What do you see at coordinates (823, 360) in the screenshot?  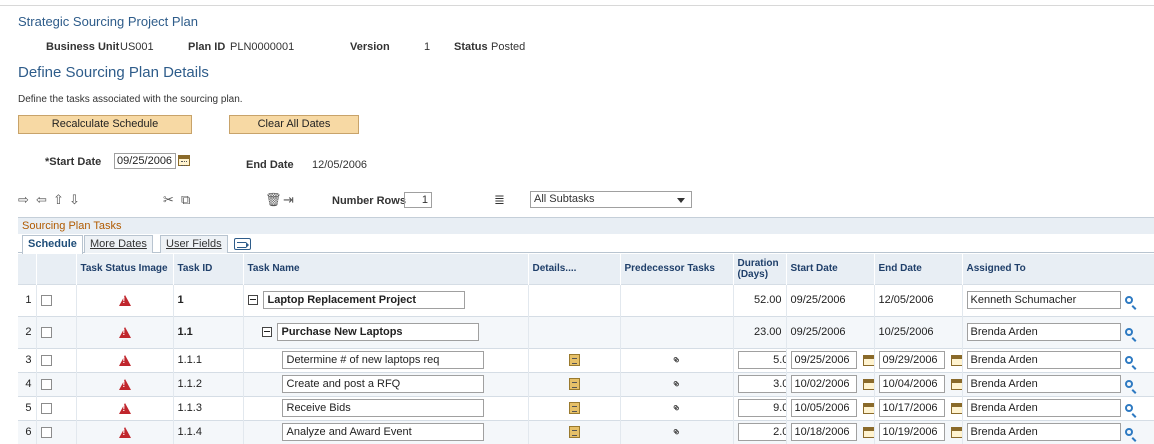 I see `start-date-field: 09/25/2006` at bounding box center [823, 360].